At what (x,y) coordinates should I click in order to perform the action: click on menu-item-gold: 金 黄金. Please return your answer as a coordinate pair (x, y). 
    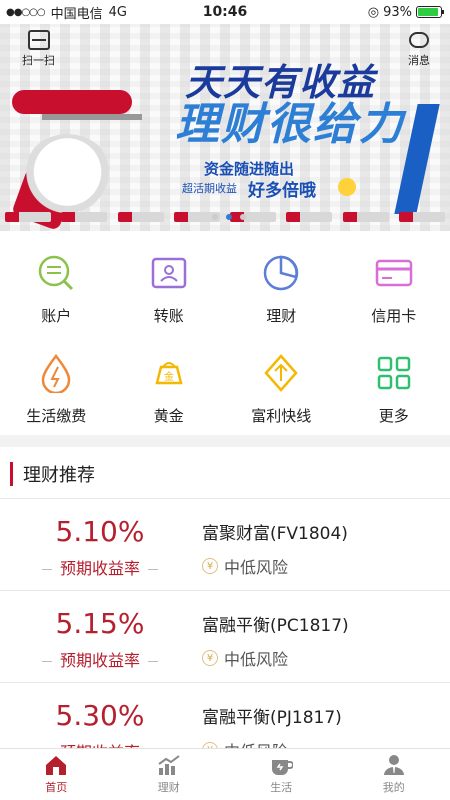
    Looking at the image, I should click on (169, 385).